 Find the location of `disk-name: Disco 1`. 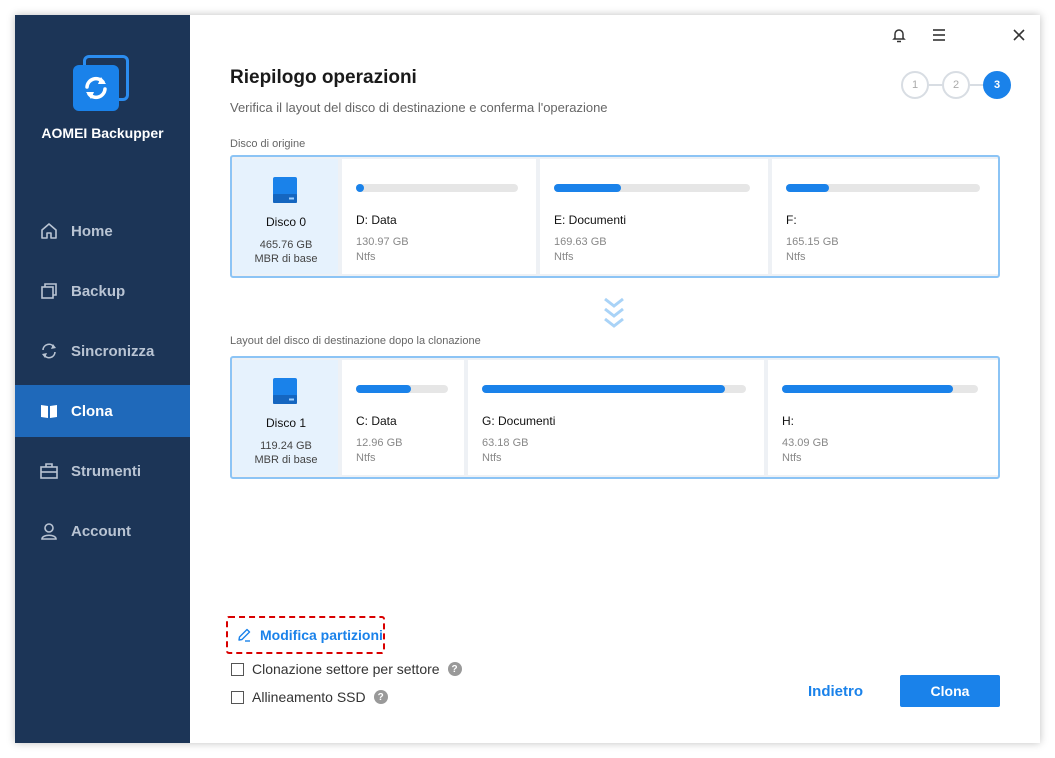

disk-name: Disco 1 is located at coordinates (285, 423).